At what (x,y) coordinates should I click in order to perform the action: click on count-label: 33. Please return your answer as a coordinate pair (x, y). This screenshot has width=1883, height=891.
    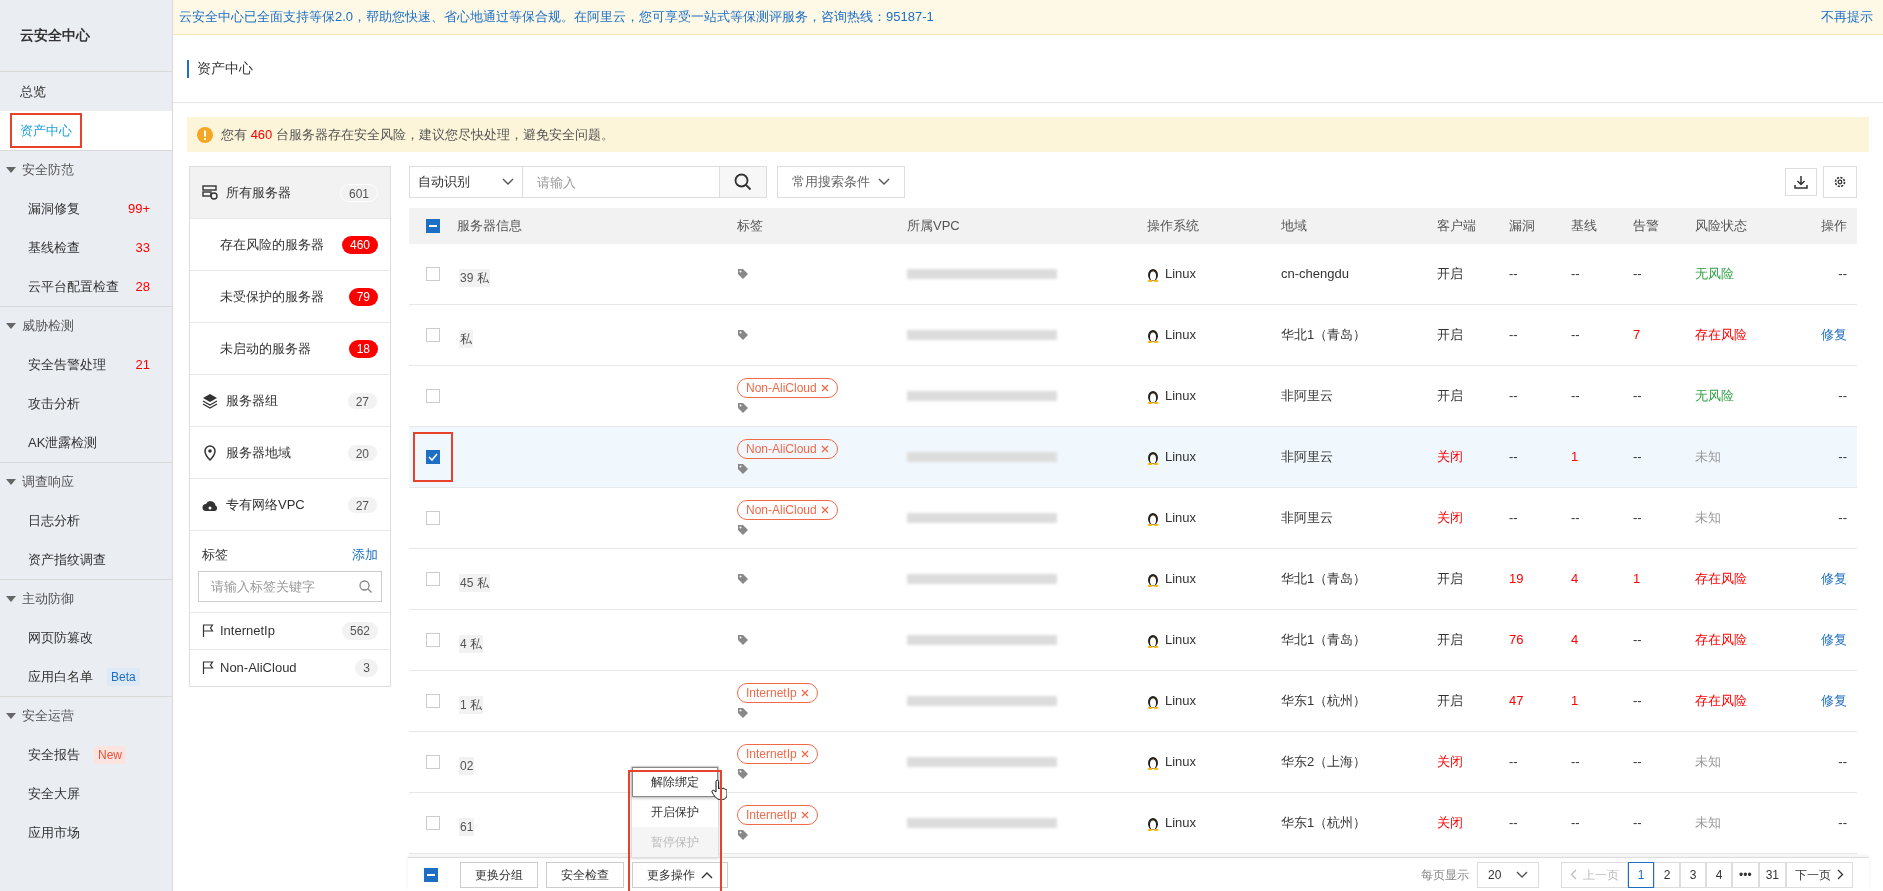
    Looking at the image, I should click on (142, 247).